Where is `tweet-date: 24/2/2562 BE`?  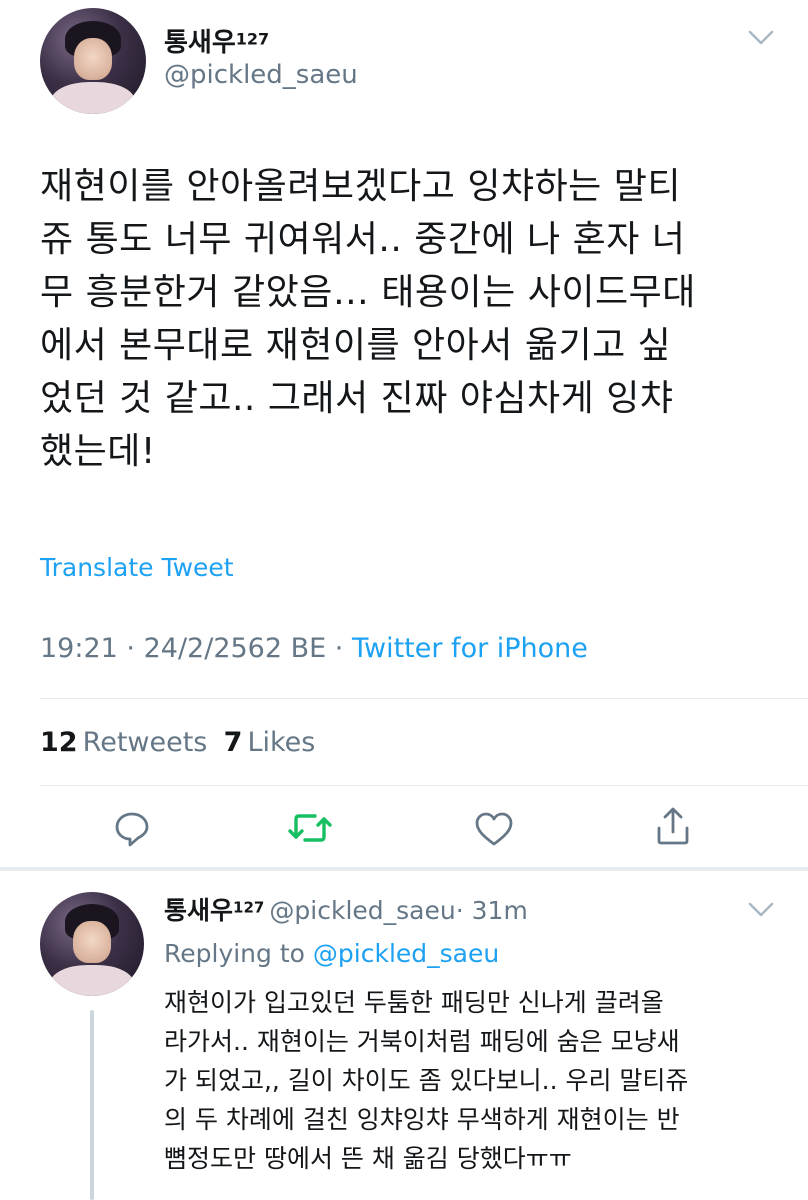 tweet-date: 24/2/2562 BE is located at coordinates (235, 648).